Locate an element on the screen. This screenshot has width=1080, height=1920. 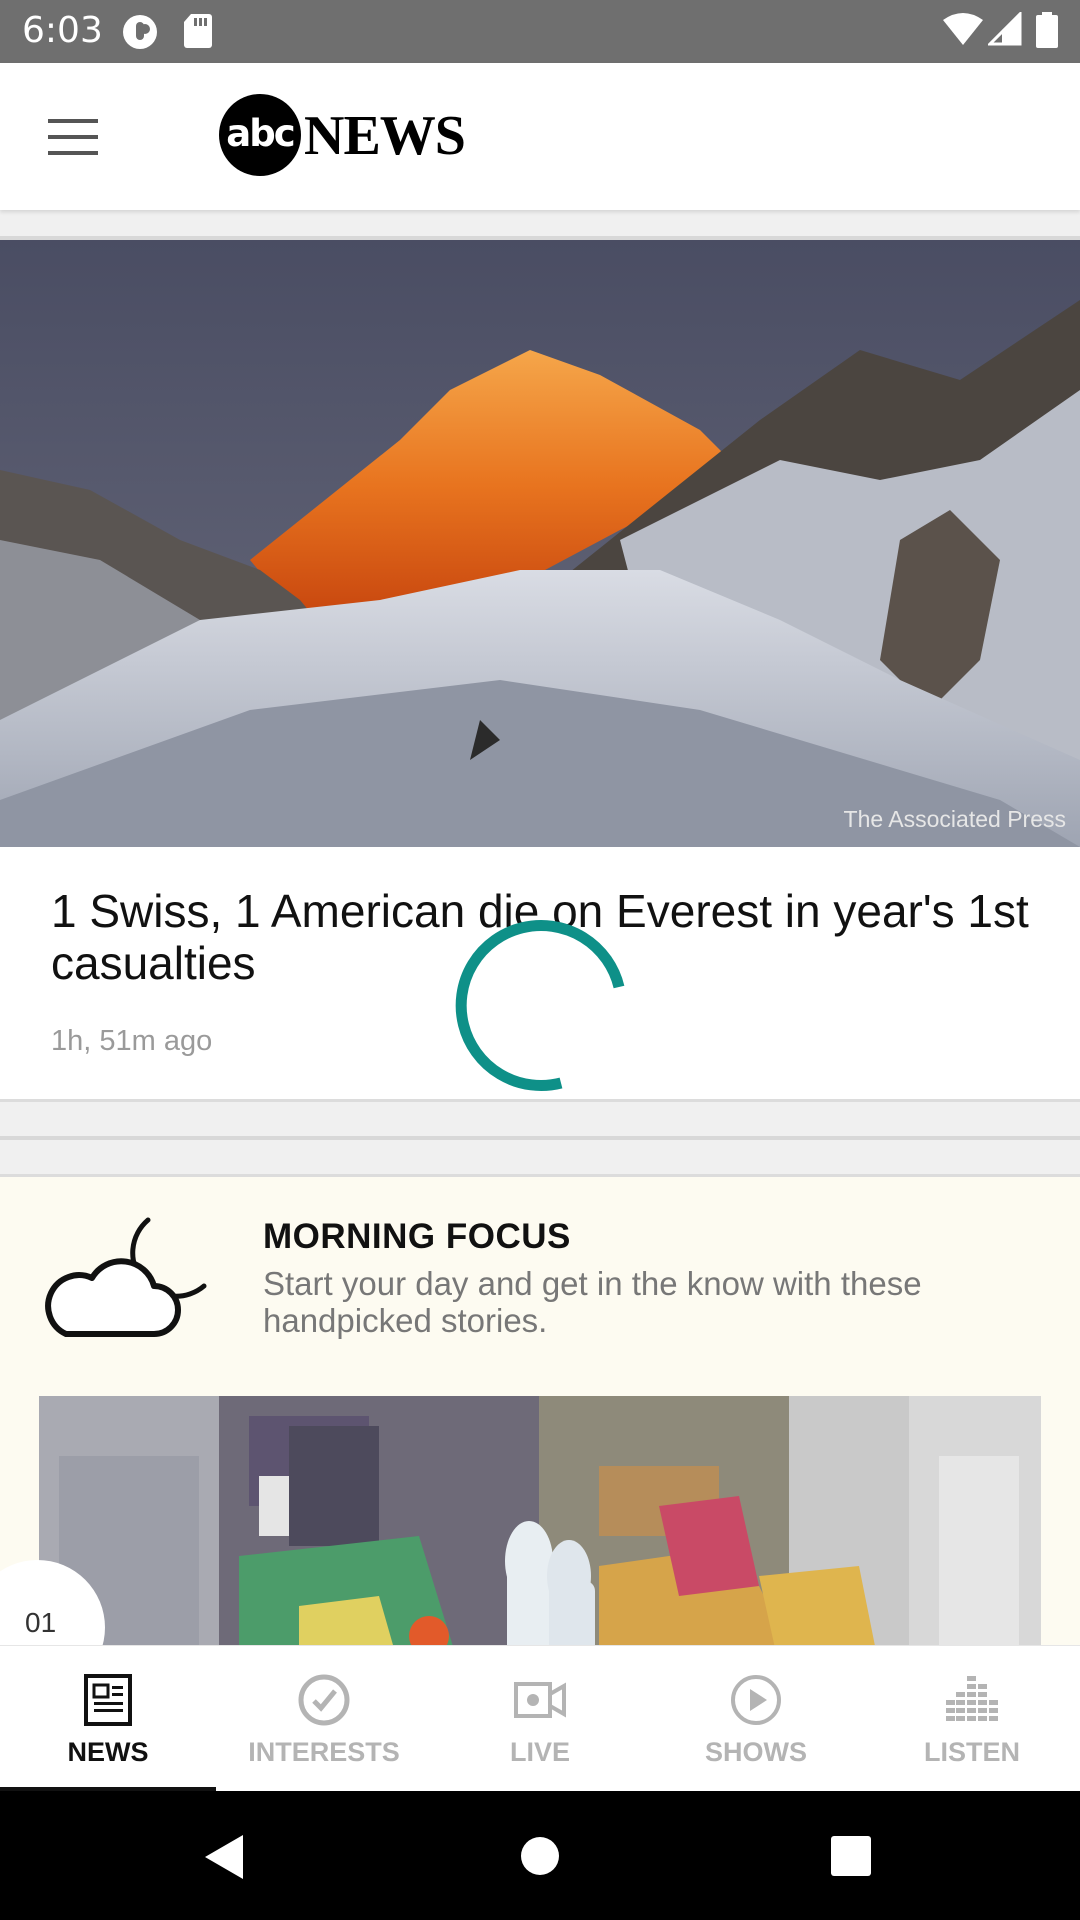
abc-news-logo: abc NEWS is located at coordinates (342, 138).